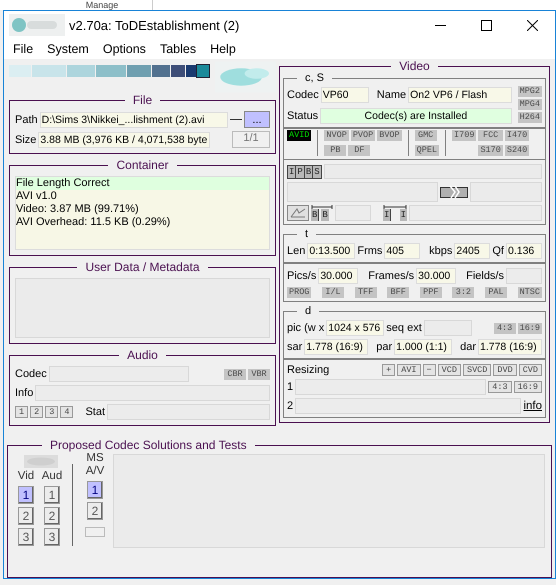  I want to click on path-field: D:\Sims 3\Nikkei_...lishment (2).avi, so click(134, 120).